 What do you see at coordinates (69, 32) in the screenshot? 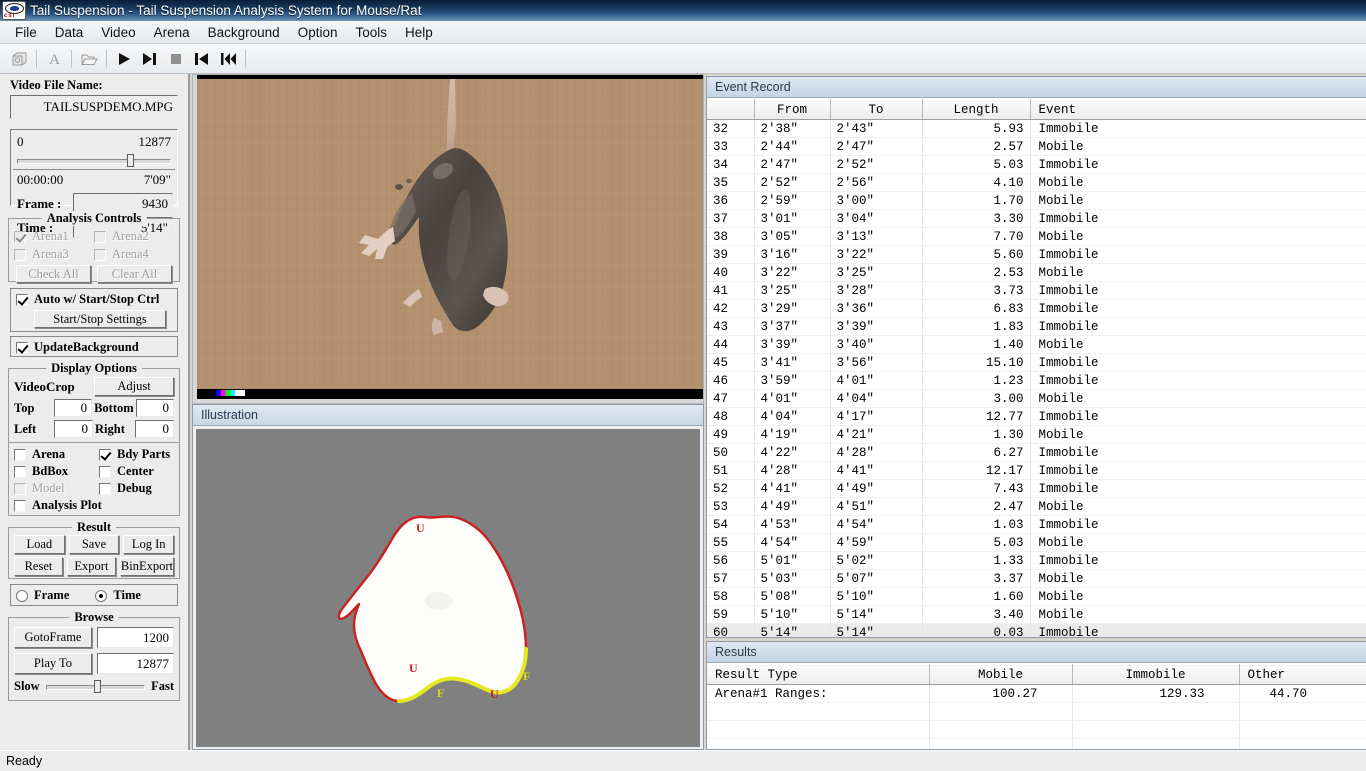
I see `menu-item-data: Data` at bounding box center [69, 32].